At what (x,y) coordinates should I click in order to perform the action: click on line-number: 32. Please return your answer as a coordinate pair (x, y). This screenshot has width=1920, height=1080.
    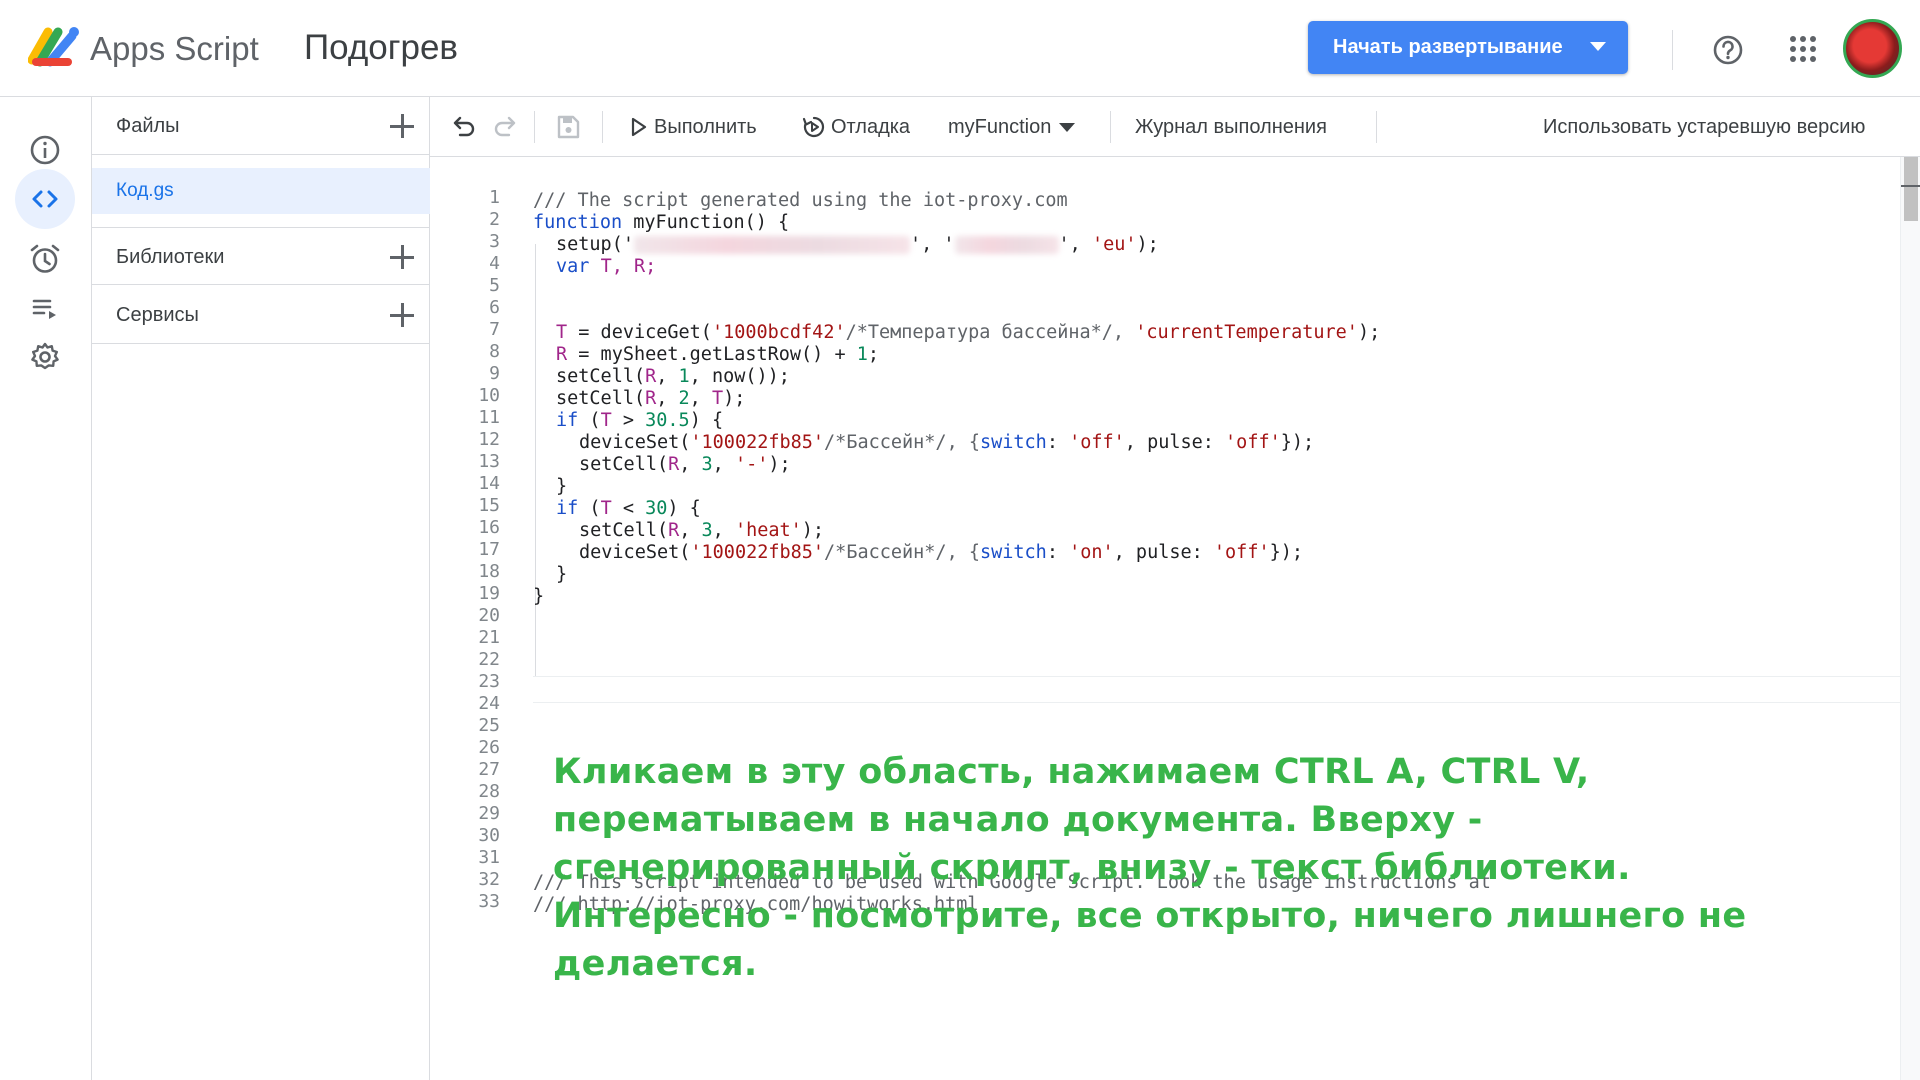
    Looking at the image, I should click on (489, 879).